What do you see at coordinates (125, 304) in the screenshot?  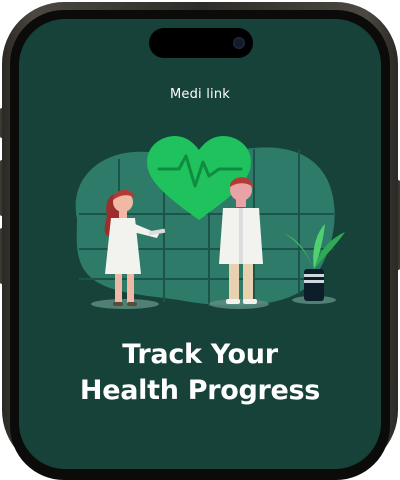 I see `shadow-left` at bounding box center [125, 304].